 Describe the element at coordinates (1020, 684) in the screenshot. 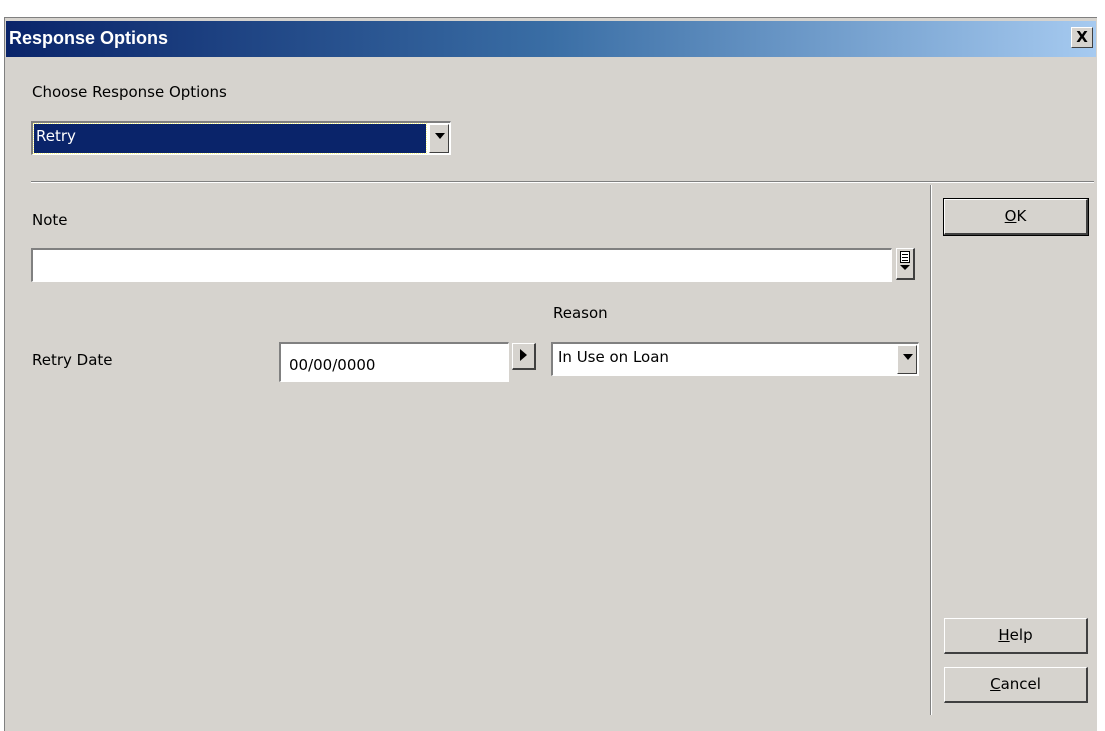

I see `cancel-label: ancel` at that location.